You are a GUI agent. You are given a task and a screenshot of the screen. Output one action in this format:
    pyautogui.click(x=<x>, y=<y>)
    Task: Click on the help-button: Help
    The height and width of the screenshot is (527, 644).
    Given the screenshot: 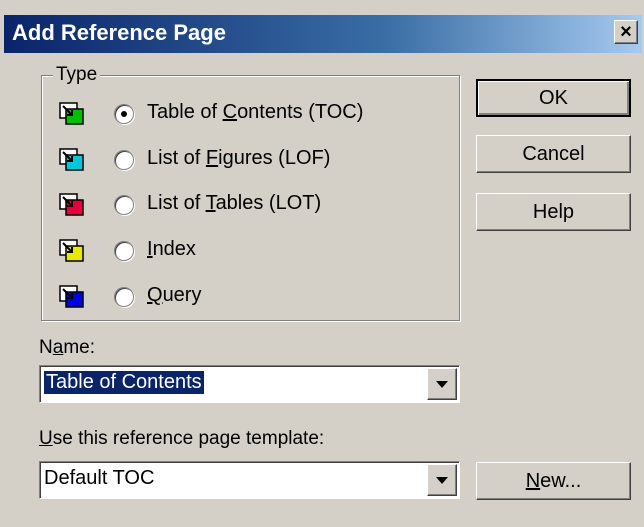 What is the action you would take?
    pyautogui.click(x=553, y=212)
    